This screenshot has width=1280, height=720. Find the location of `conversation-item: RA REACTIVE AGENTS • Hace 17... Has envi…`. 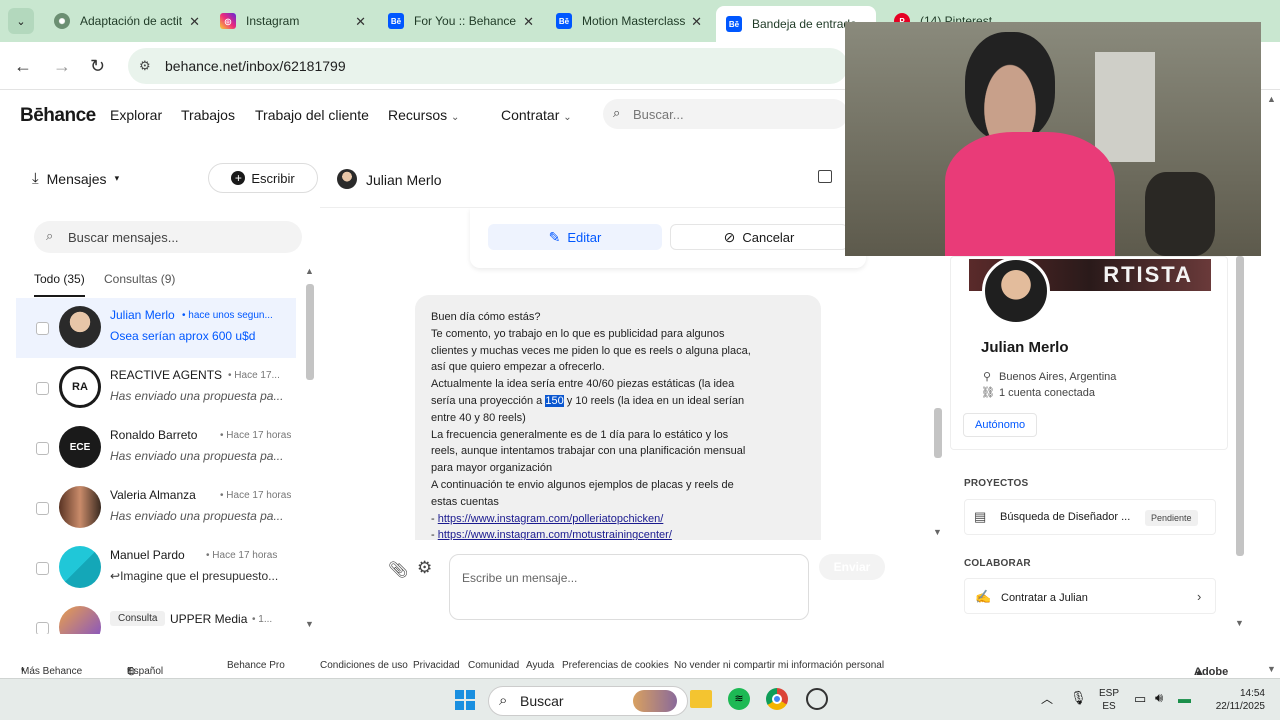

conversation-item: RA REACTIVE AGENTS • Hace 17... Has envi… is located at coordinates (156, 388).